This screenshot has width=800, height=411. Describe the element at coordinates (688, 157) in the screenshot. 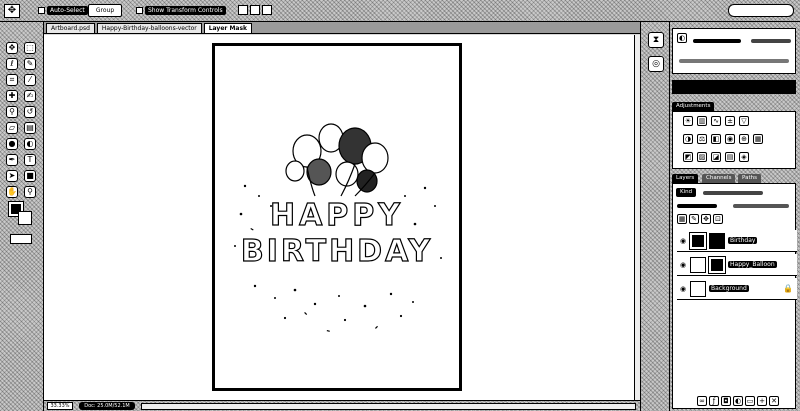

I see `invert-icon: ◩` at that location.